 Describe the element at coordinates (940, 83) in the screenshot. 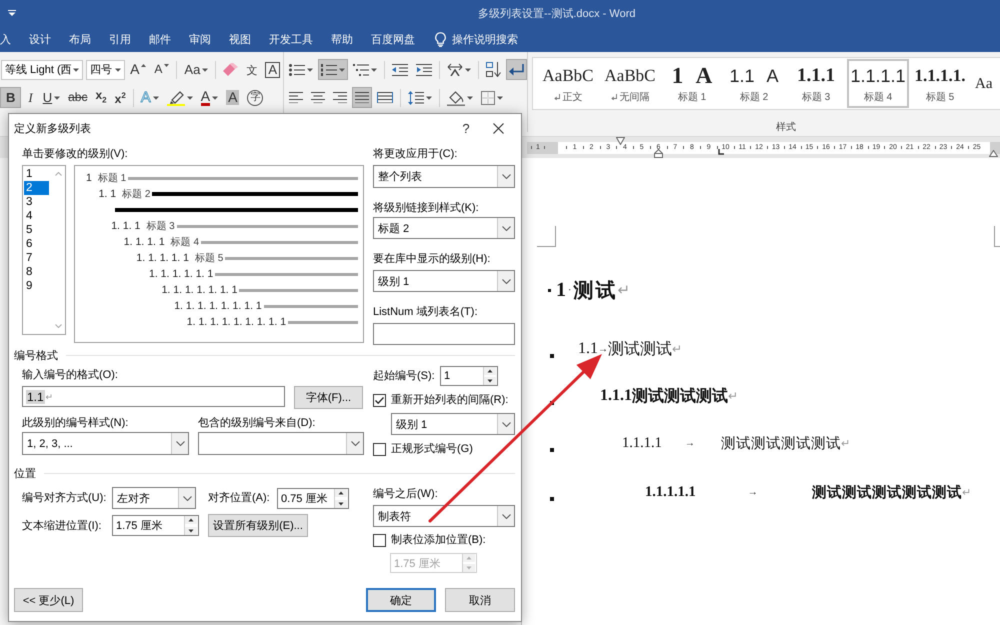

I see `style-gallery-item: 1.1.1.1. 标题 5` at that location.